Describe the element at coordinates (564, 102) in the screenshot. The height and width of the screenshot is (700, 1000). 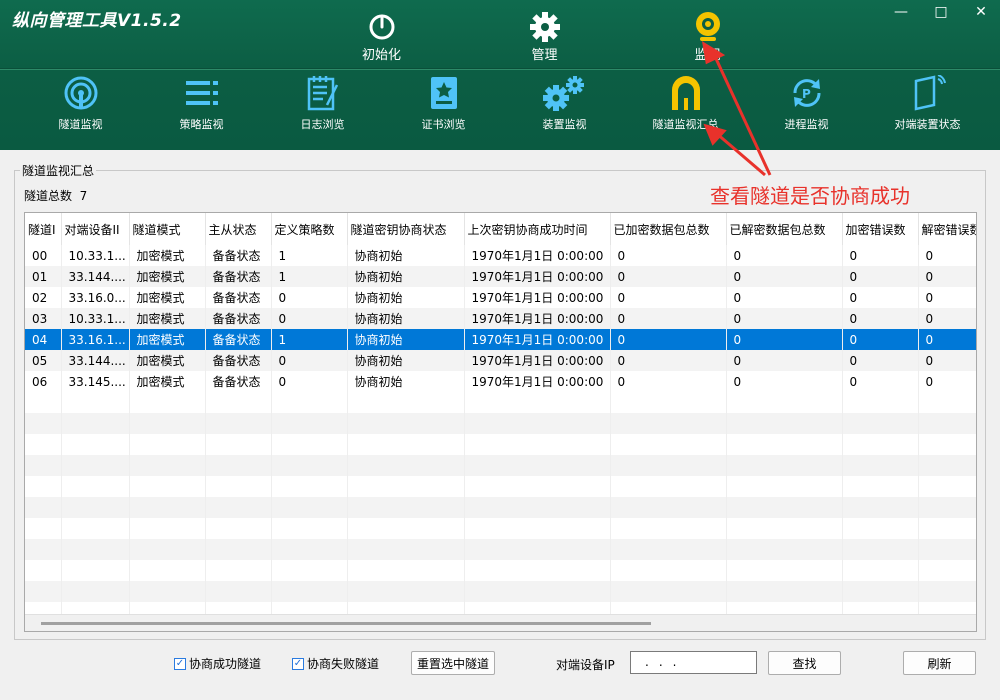
I see `sub-nav-device-monitor: 装置监视` at that location.